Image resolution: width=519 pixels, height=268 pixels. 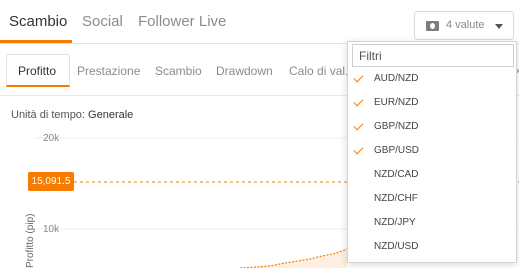 What do you see at coordinates (318, 71) in the screenshot?
I see `subtab-calo-di-val: Calo di val.` at bounding box center [318, 71].